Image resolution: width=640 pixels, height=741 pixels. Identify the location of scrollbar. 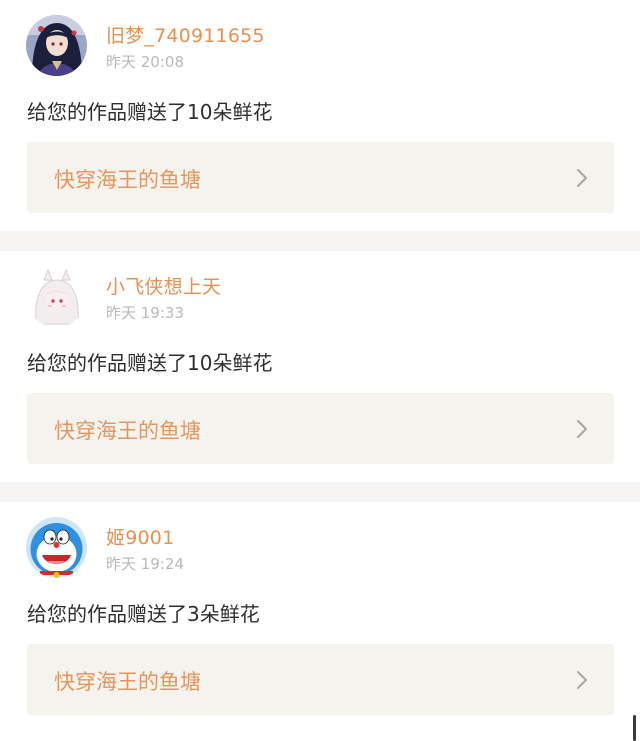
(634, 728).